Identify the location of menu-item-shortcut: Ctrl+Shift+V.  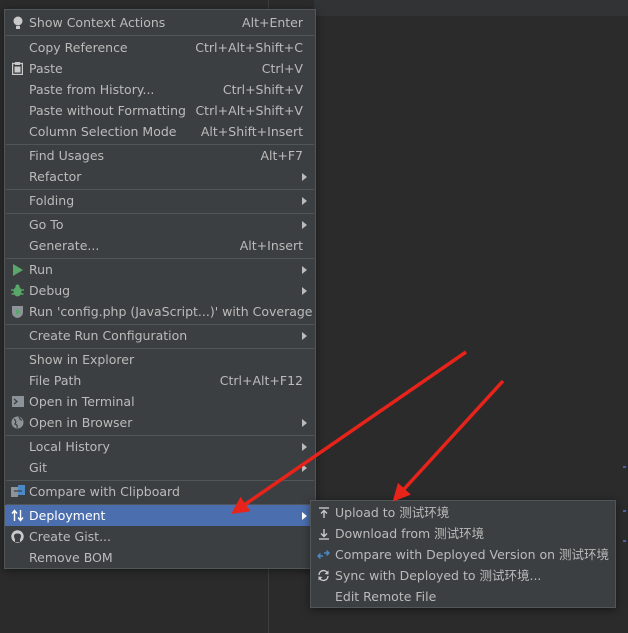
(262, 89).